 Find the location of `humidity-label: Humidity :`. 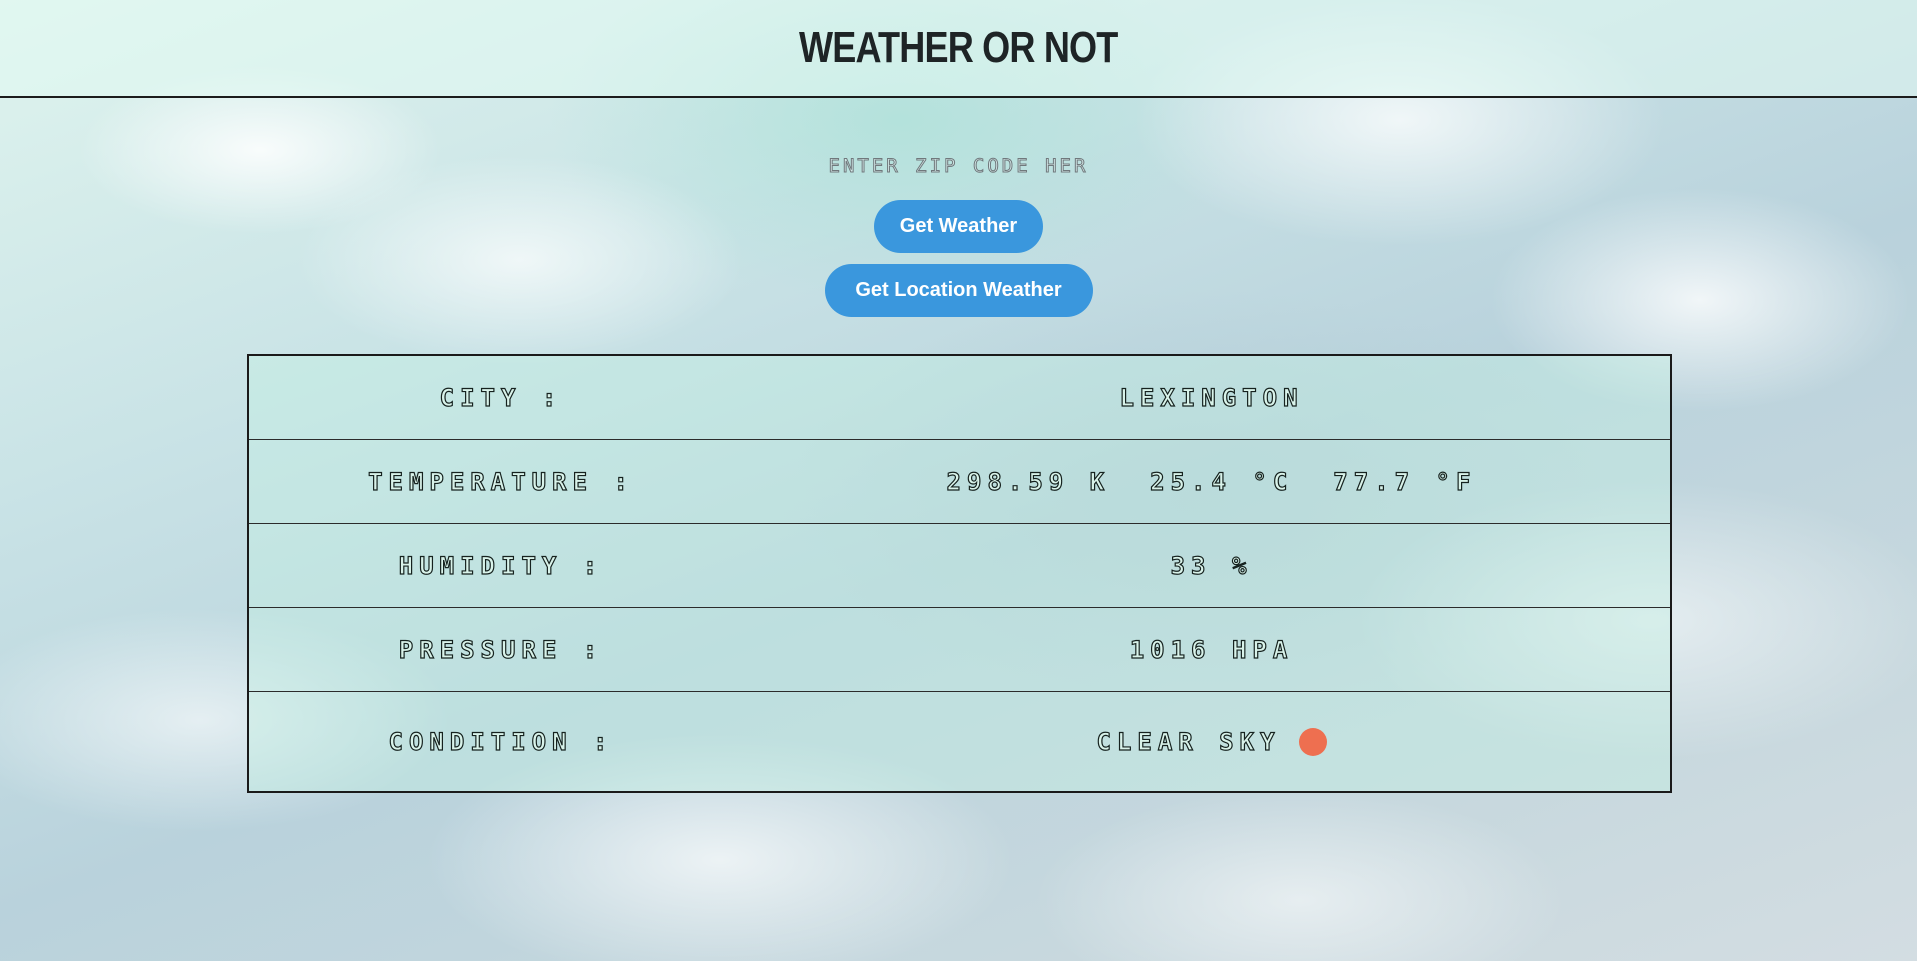

humidity-label: Humidity : is located at coordinates (501, 565).